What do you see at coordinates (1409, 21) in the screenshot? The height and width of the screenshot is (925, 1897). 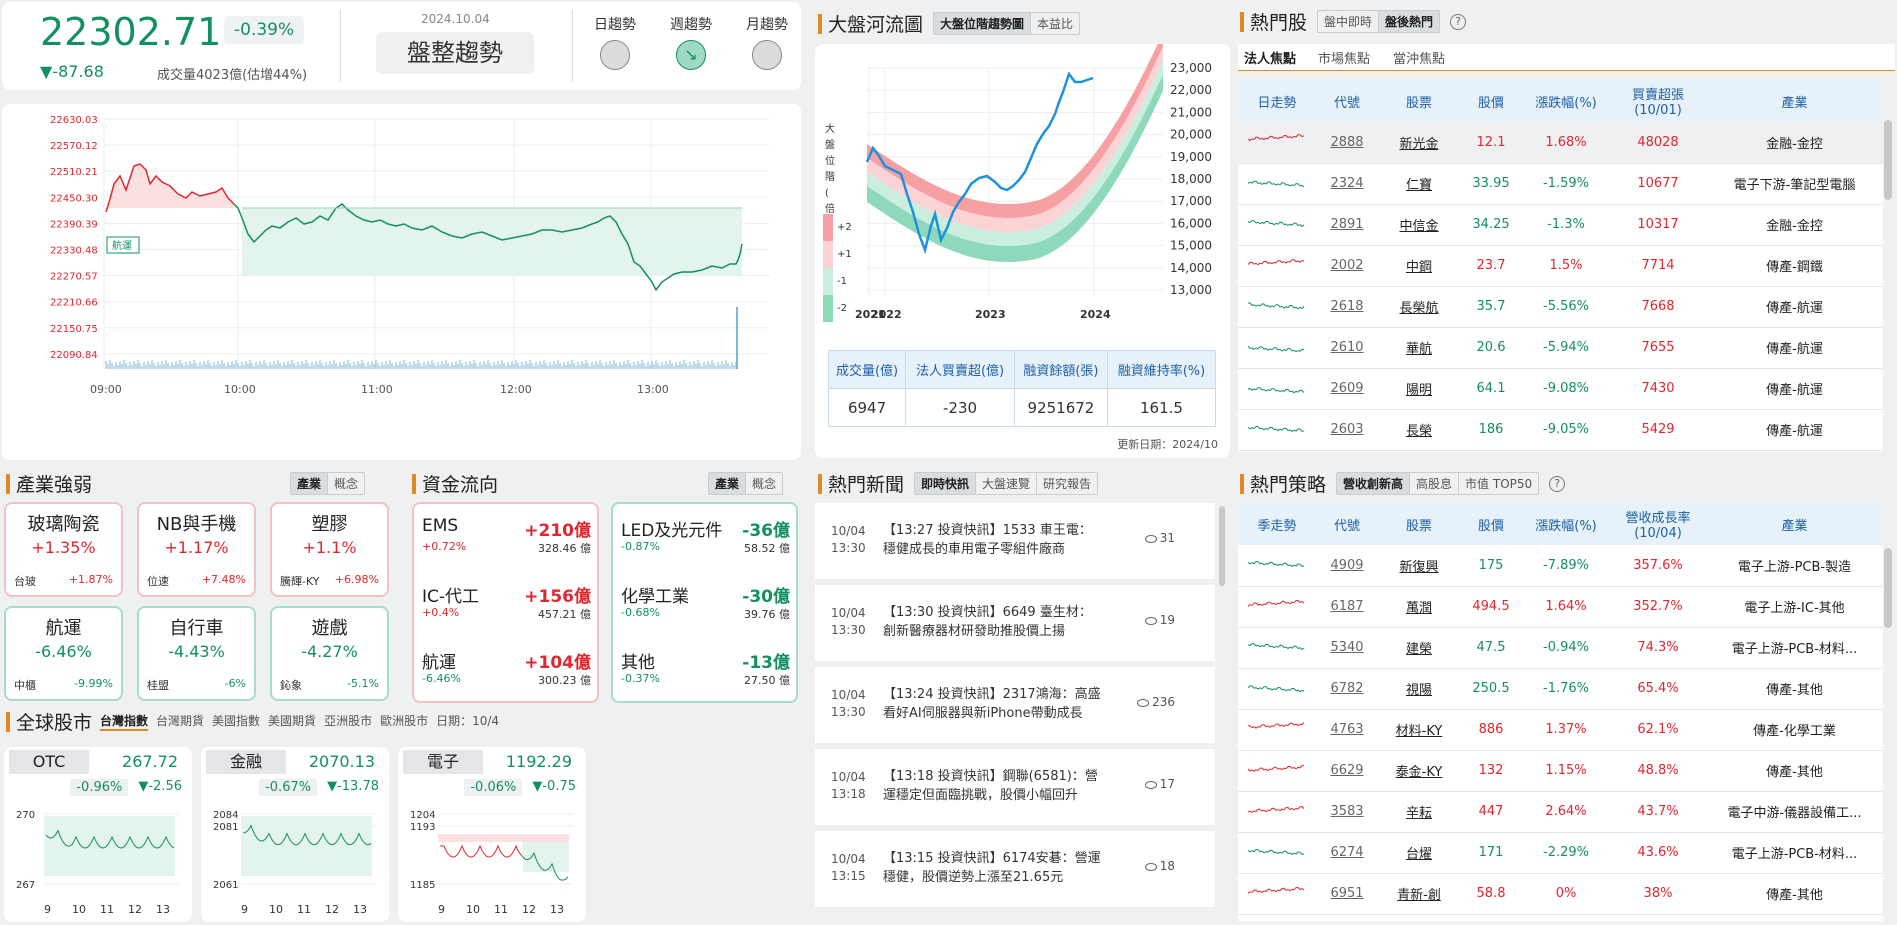 I see `tab-after-hours: 盤後熱門` at bounding box center [1409, 21].